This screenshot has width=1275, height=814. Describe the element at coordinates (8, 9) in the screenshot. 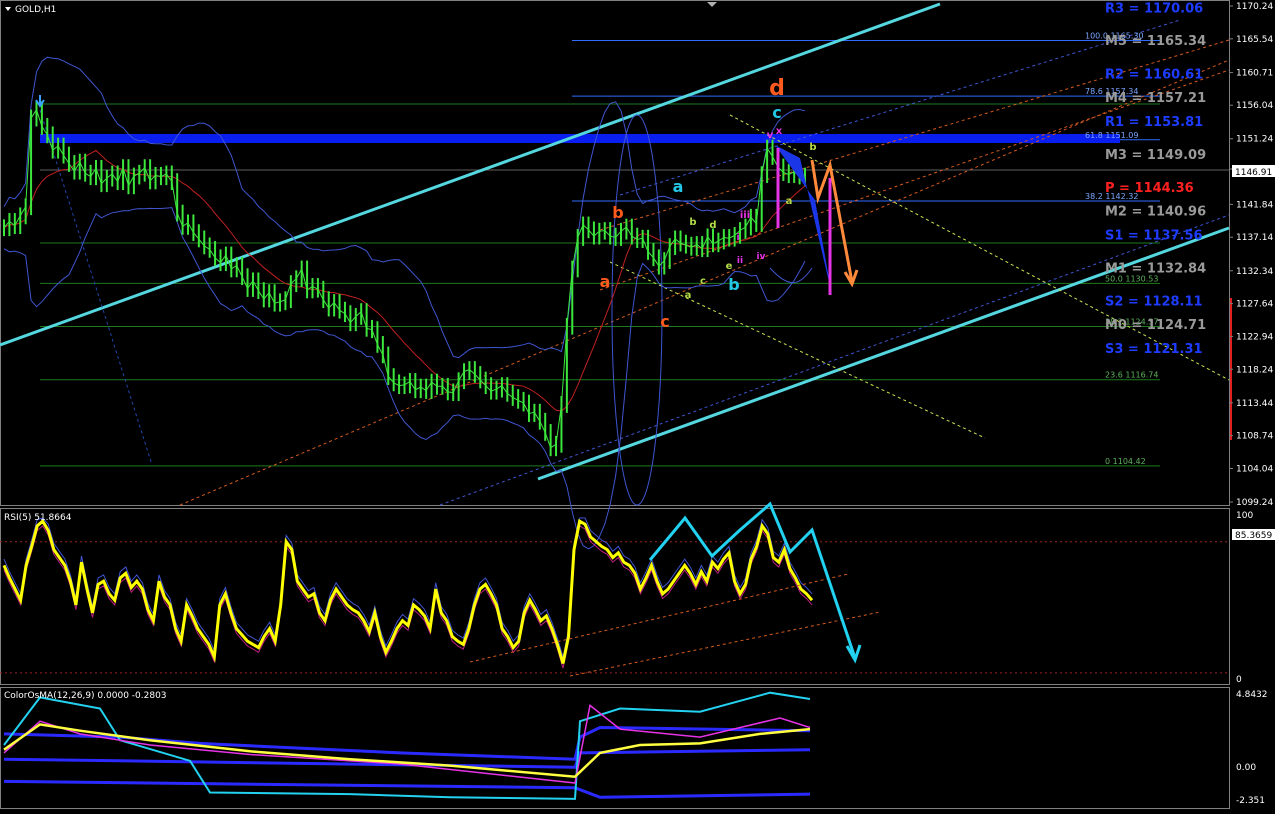

I see `triangle-down-icon` at that location.